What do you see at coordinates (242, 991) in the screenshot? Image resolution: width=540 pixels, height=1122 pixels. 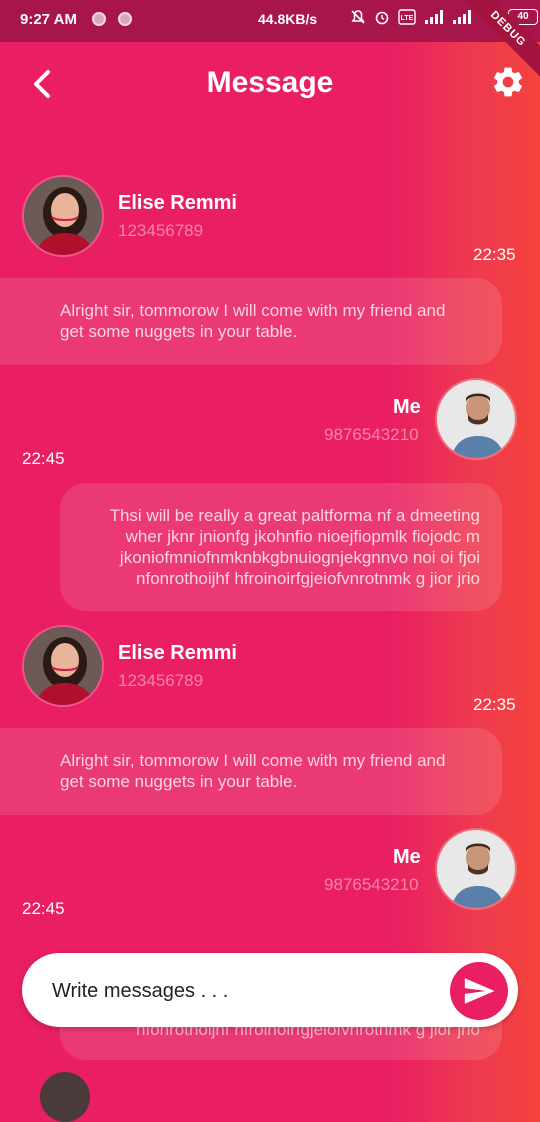 I see `message-input` at bounding box center [242, 991].